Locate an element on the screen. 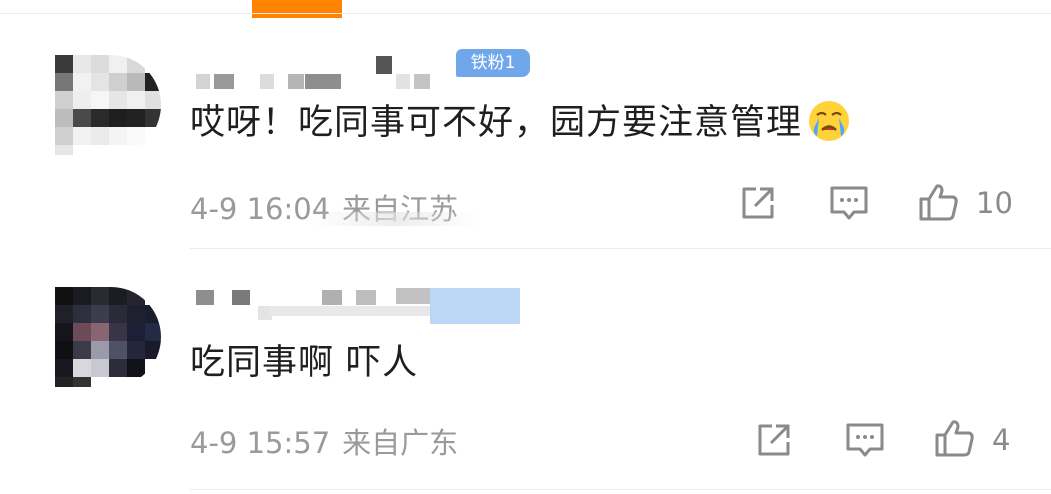 This screenshot has height=494, width=1051. comment-divider is located at coordinates (620, 248).